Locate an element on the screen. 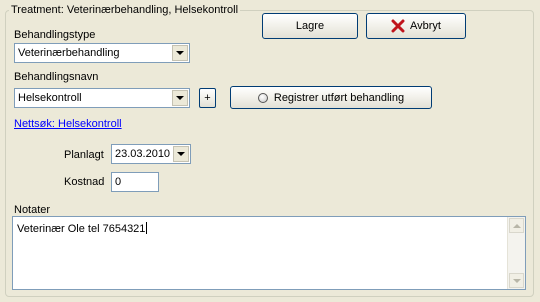 The height and width of the screenshot is (302, 540). save-button-label: Lagre is located at coordinates (310, 26).